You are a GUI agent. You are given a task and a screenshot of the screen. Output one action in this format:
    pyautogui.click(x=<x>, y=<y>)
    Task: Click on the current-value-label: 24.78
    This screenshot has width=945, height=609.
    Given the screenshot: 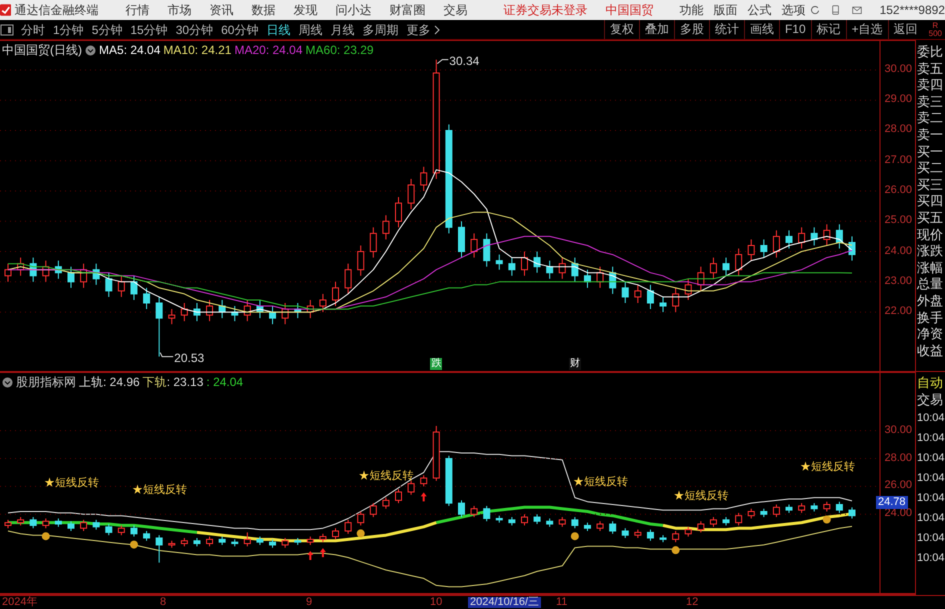 What is the action you would take?
    pyautogui.click(x=892, y=503)
    